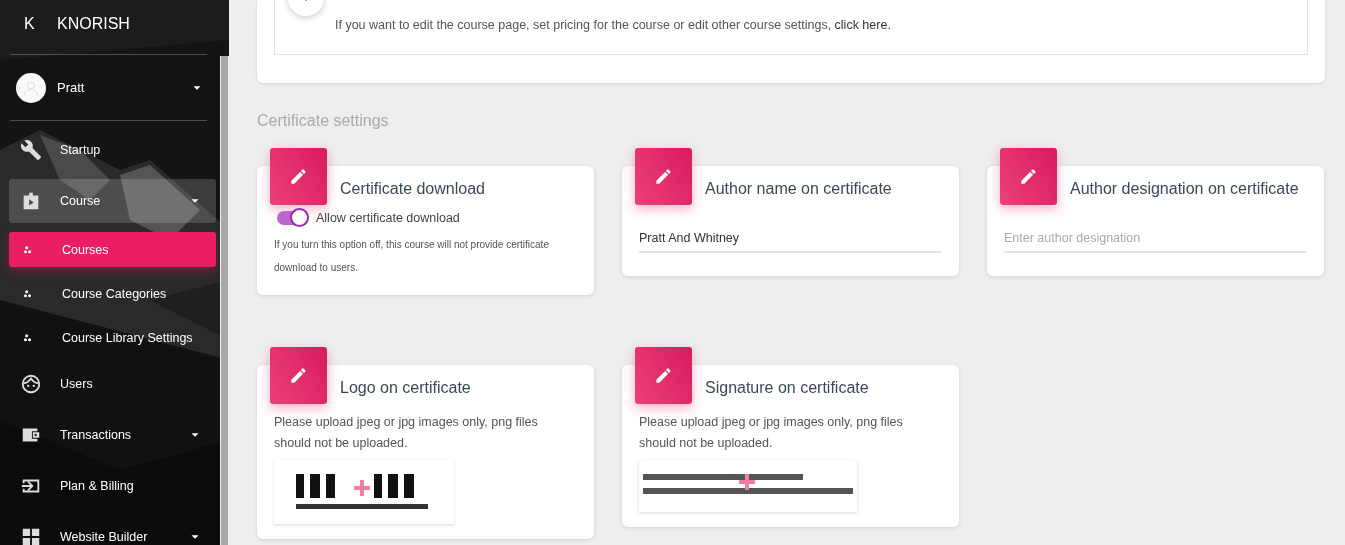  I want to click on nav-item: Startup, so click(112, 150).